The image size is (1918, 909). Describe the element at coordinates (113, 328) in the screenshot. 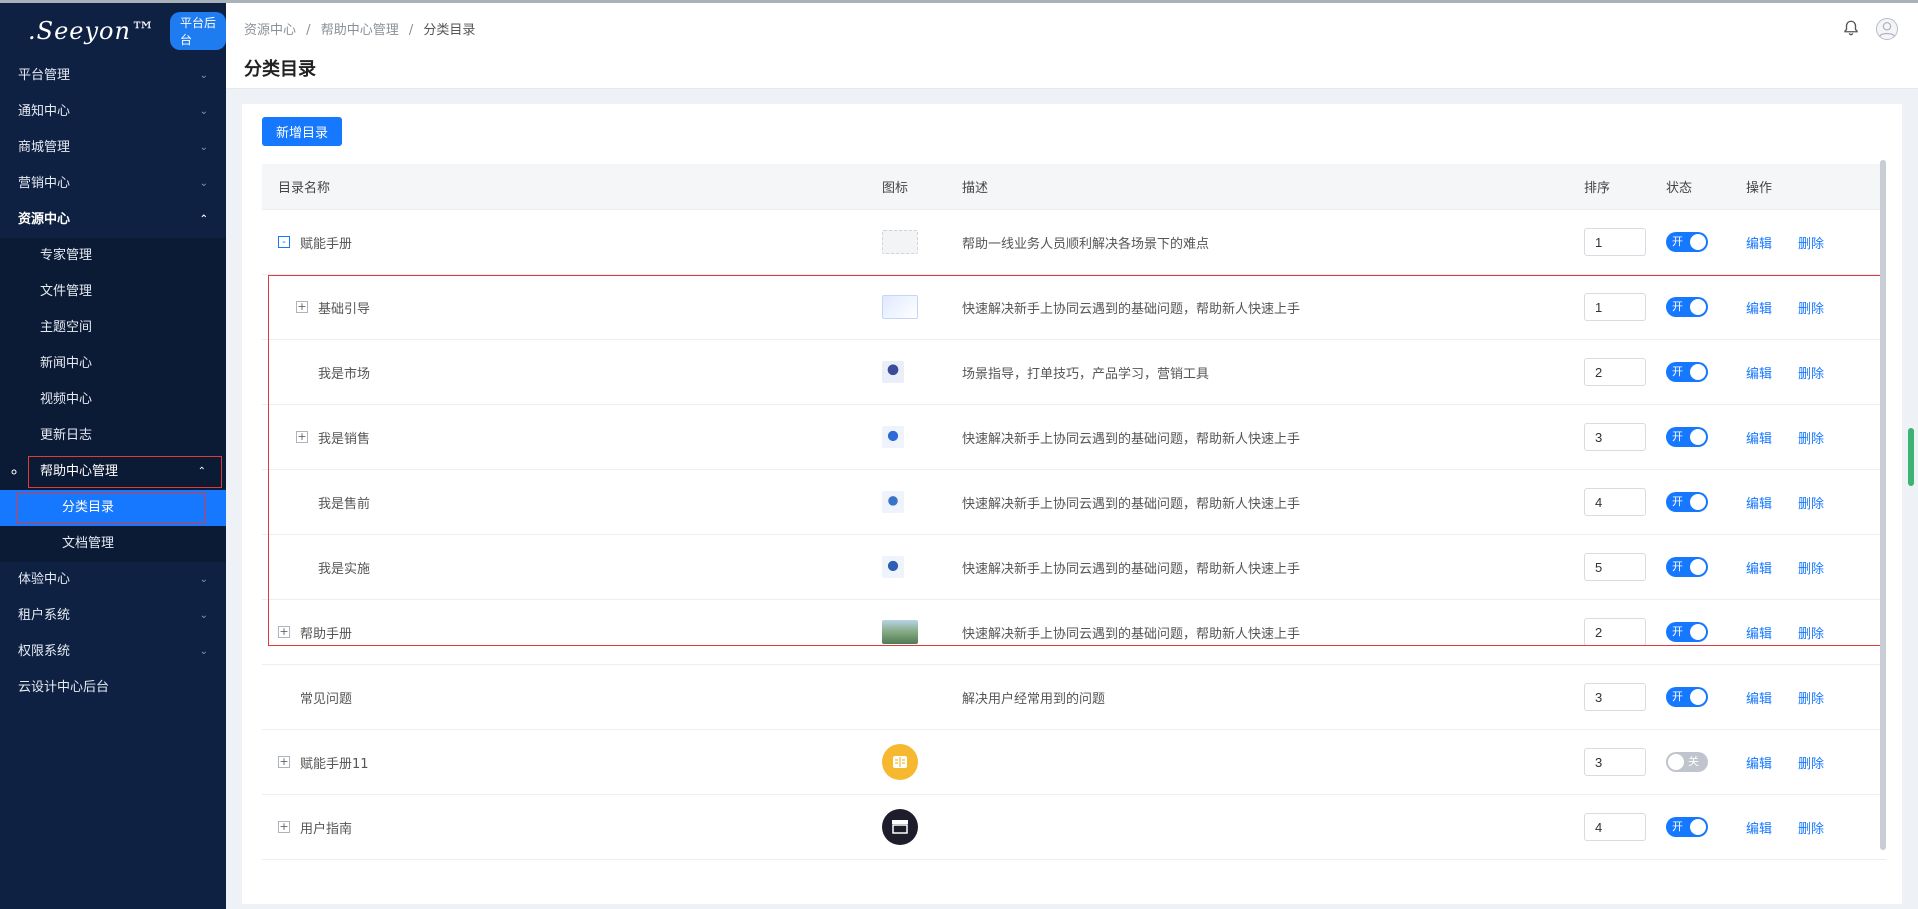

I see `sidebar-item-theme-space: 主题空间` at that location.